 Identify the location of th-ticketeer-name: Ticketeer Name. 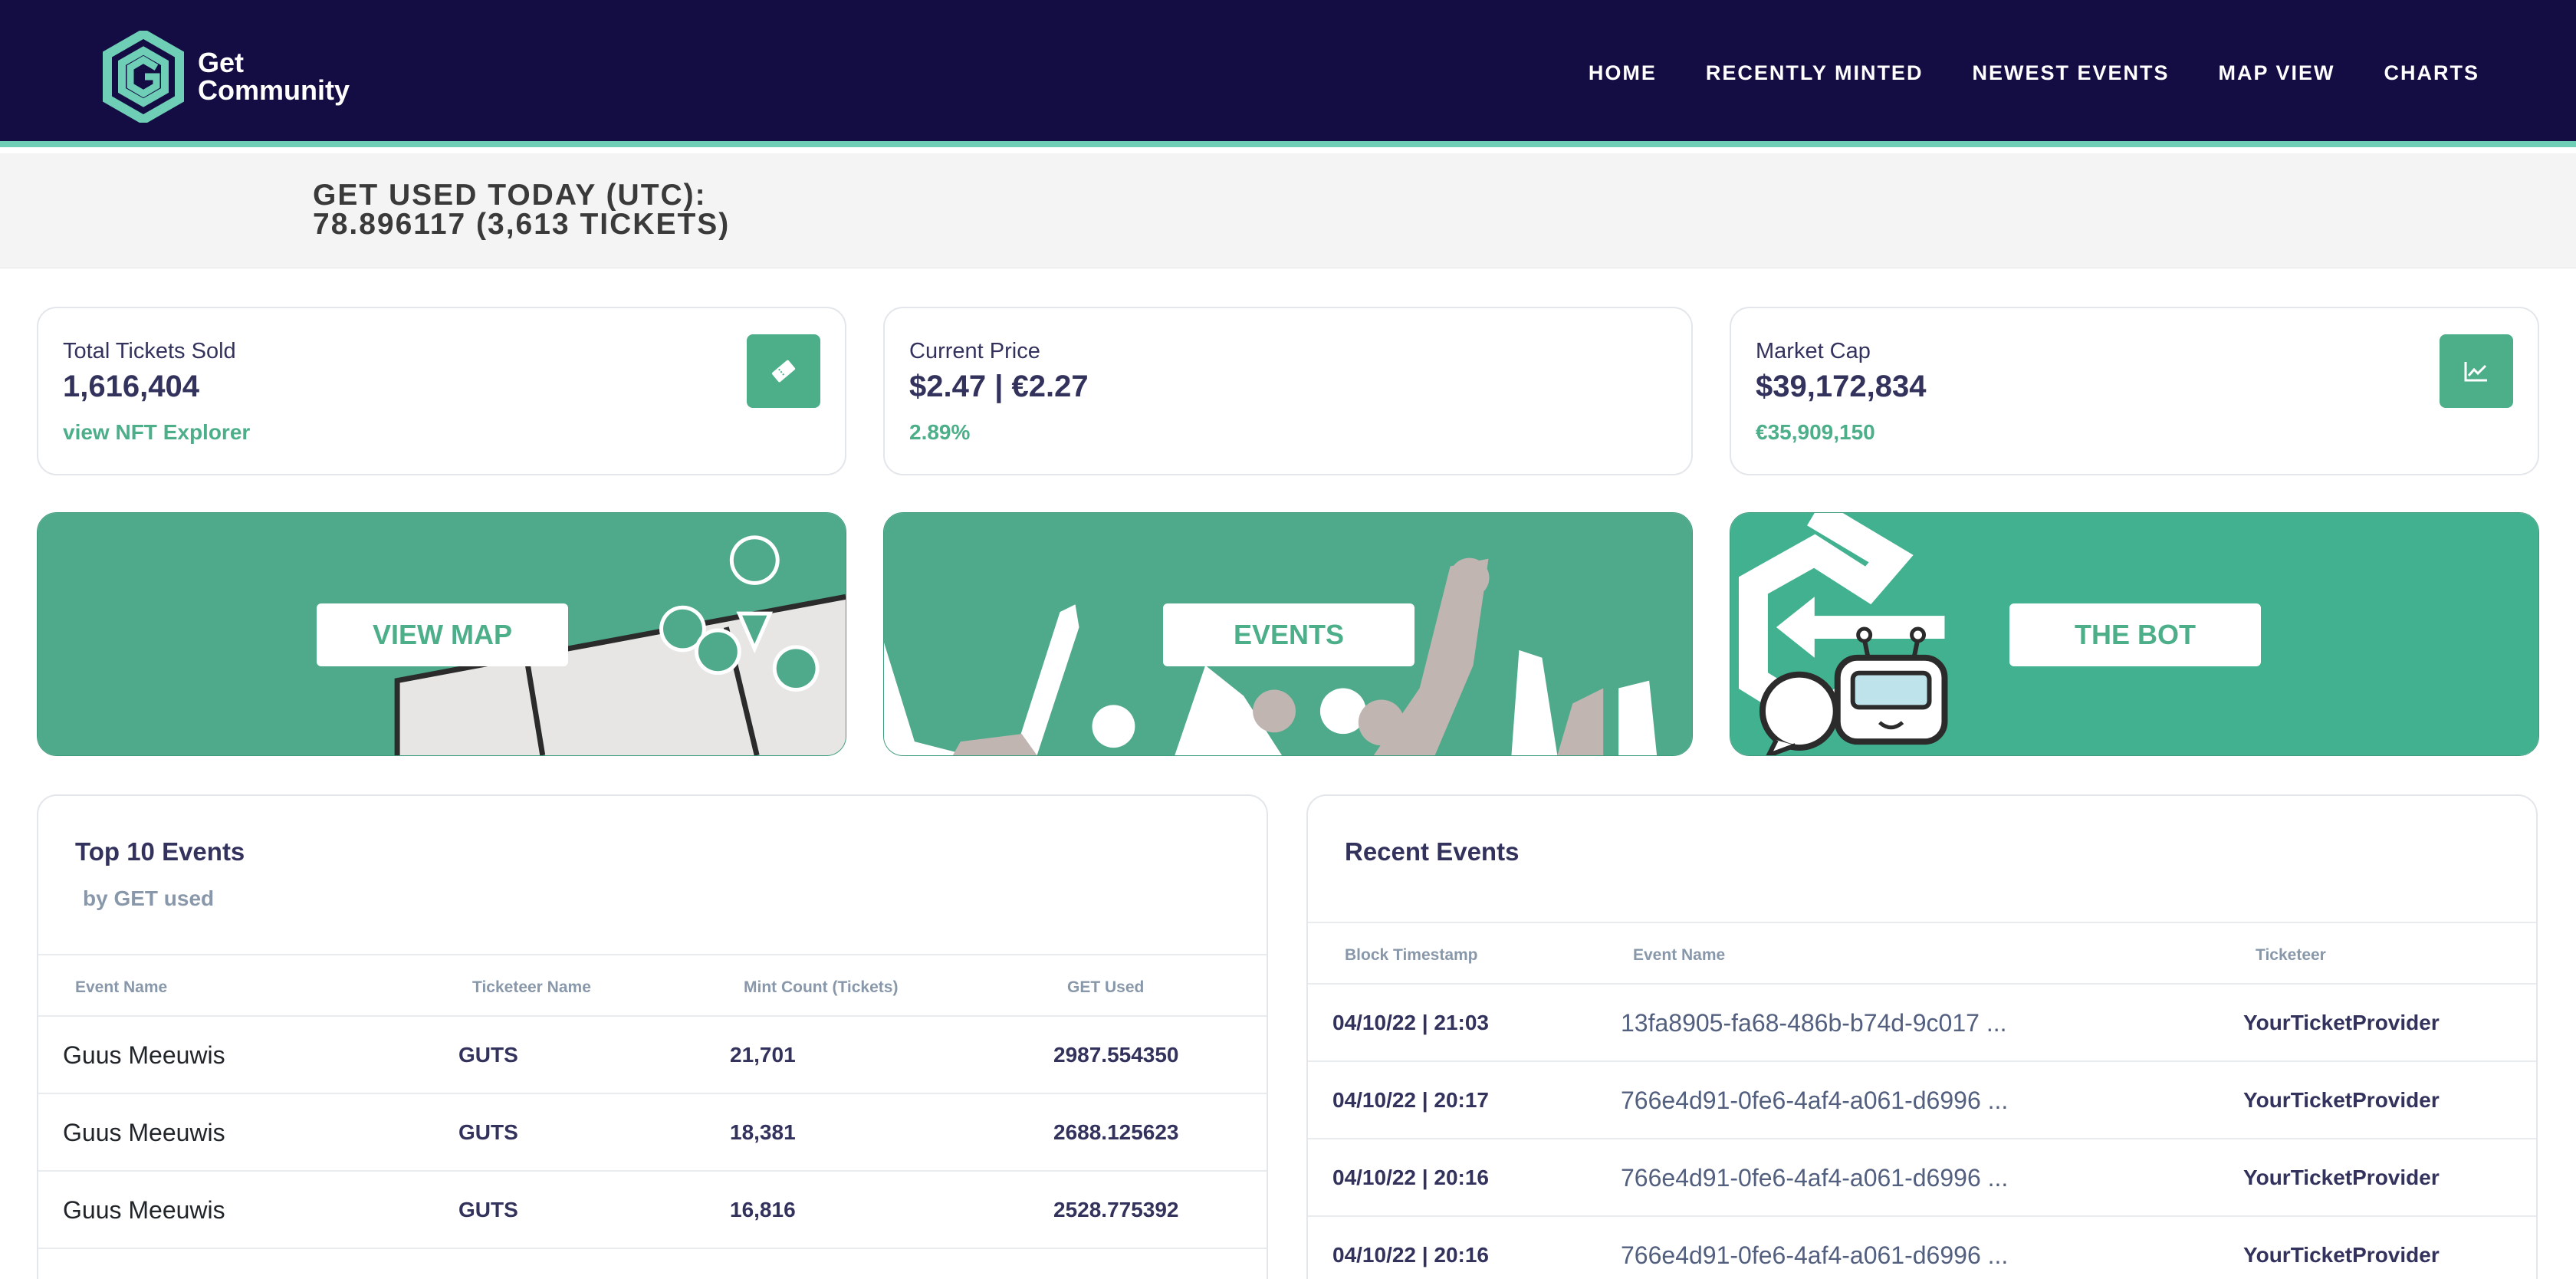
(531, 987).